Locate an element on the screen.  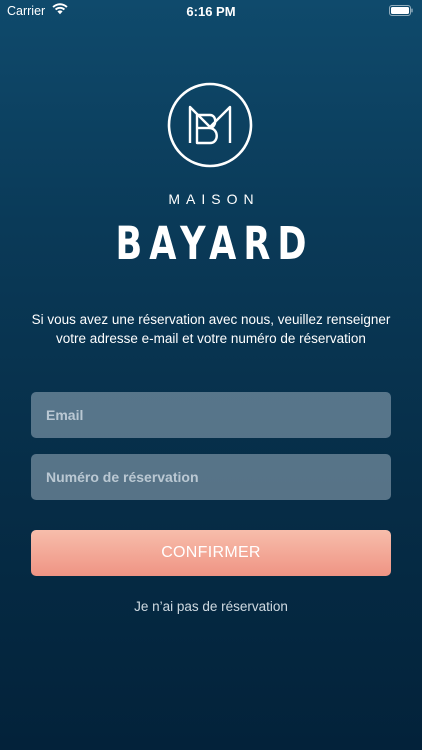
status-bar: Carrier 6:16 PM is located at coordinates (211, 11).